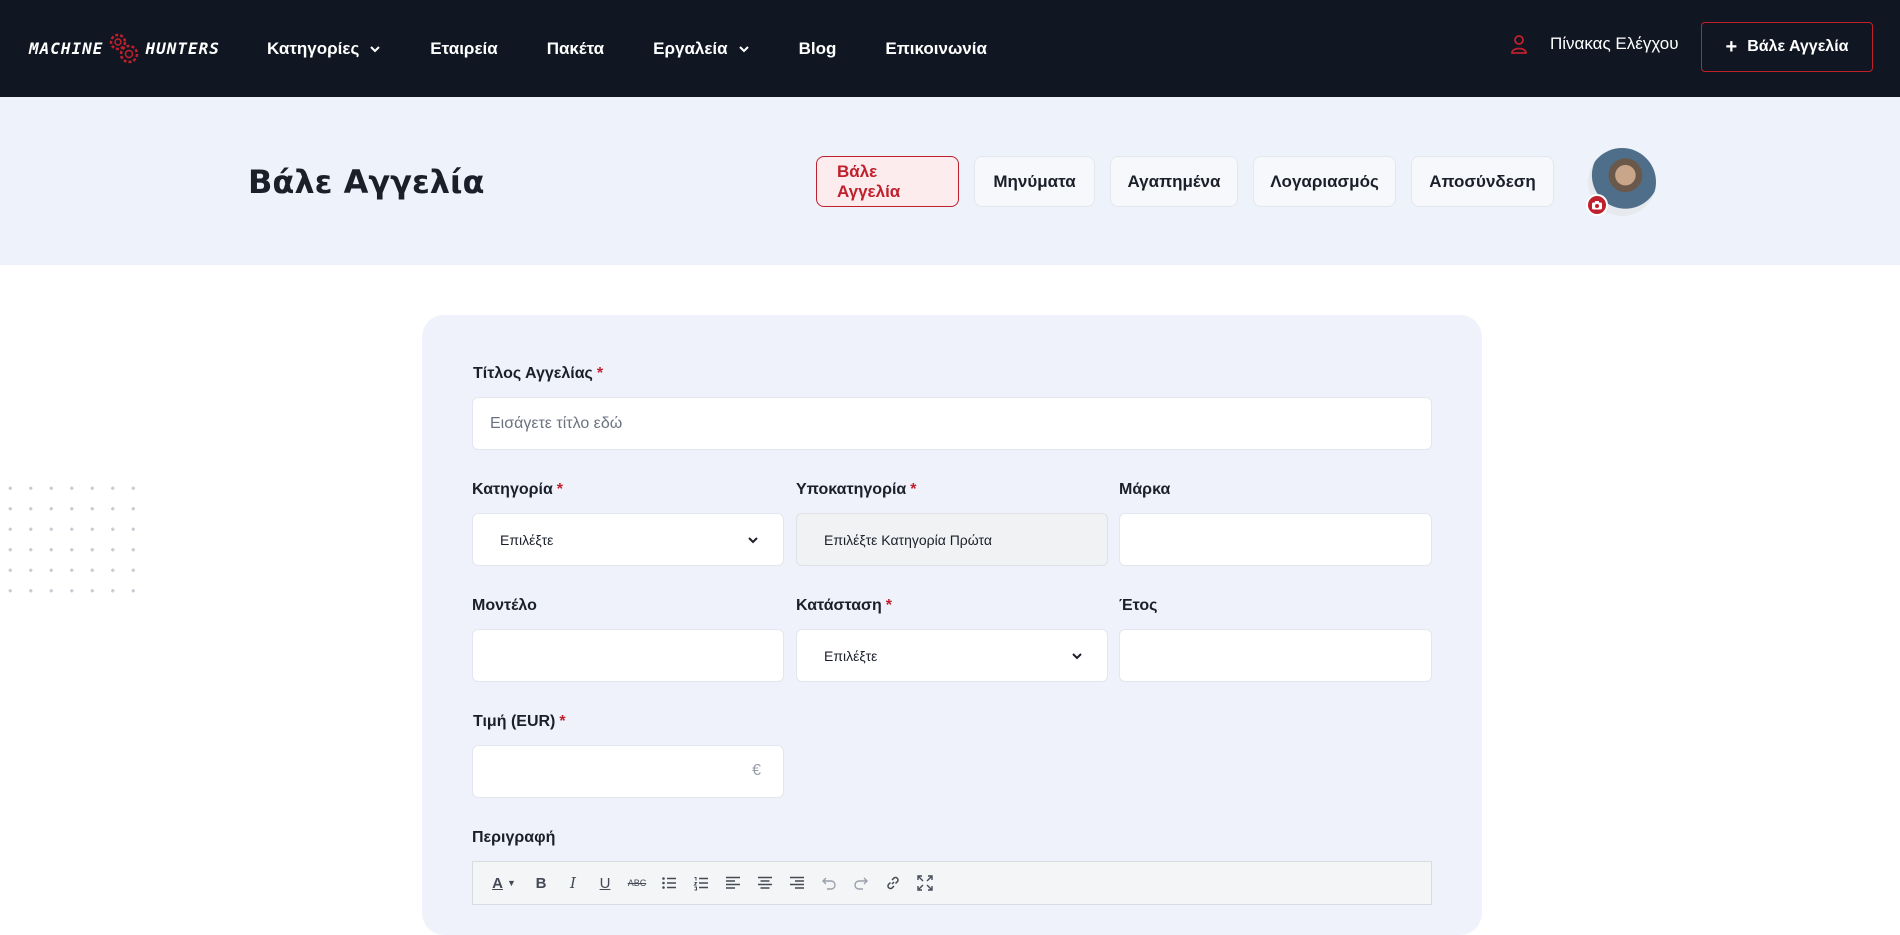 This screenshot has height=935, width=1900. Describe the element at coordinates (952, 883) in the screenshot. I see `editor-toolbar: A ▼ B I U ABC` at that location.